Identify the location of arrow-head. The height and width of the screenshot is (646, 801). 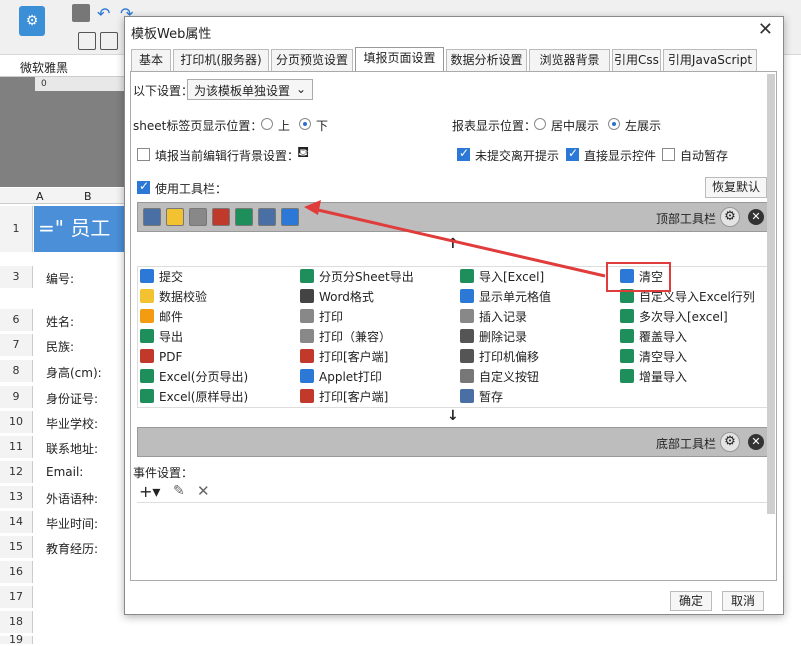
(312, 207).